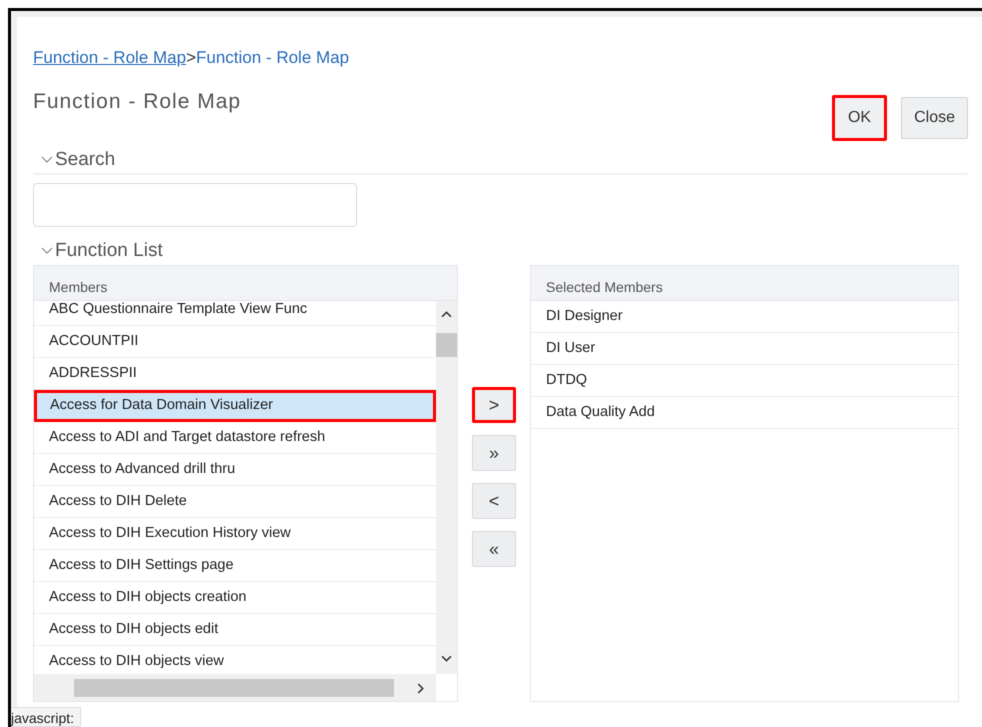 The width and height of the screenshot is (982, 727). I want to click on list-item: Access to ADI and Target datastore refresh, so click(235, 438).